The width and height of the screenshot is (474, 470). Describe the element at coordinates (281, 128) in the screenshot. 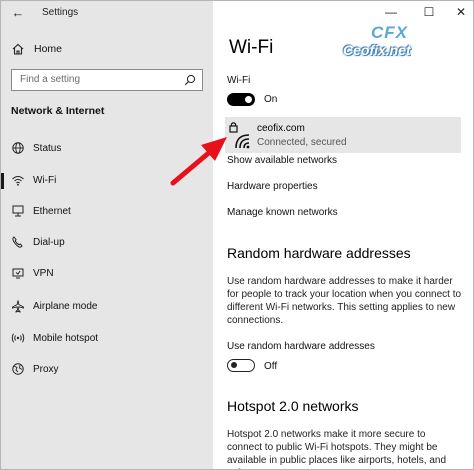

I see `network-name: ceofix.com` at that location.